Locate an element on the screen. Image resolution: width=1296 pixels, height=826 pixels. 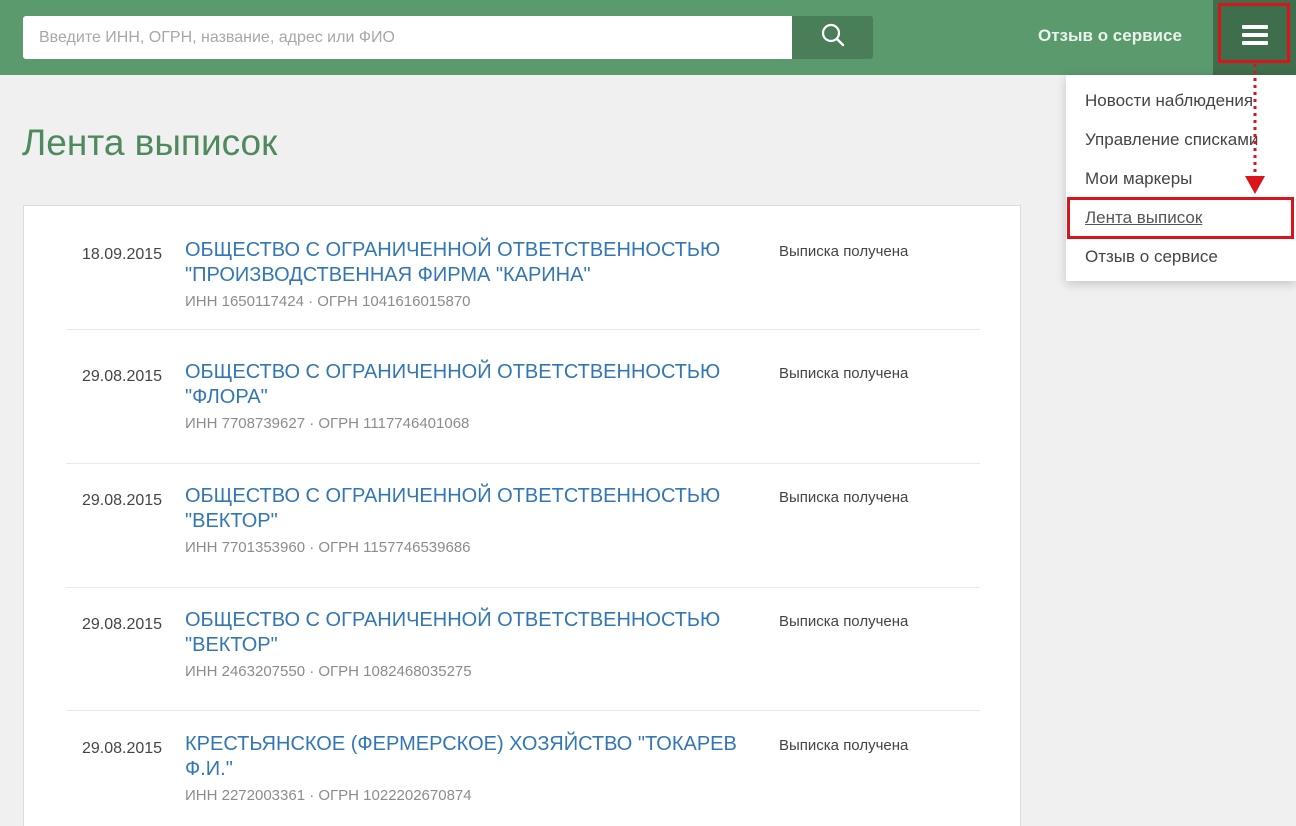
search-input is located at coordinates (407, 37).